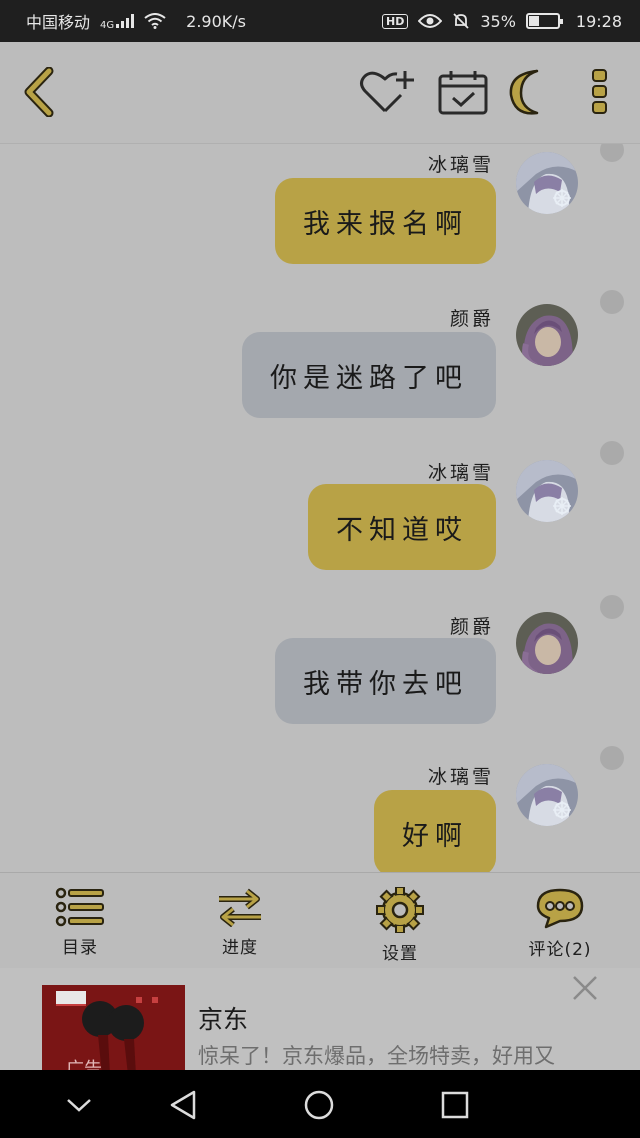 The width and height of the screenshot is (640, 1138). I want to click on recents-button, so click(455, 1105).